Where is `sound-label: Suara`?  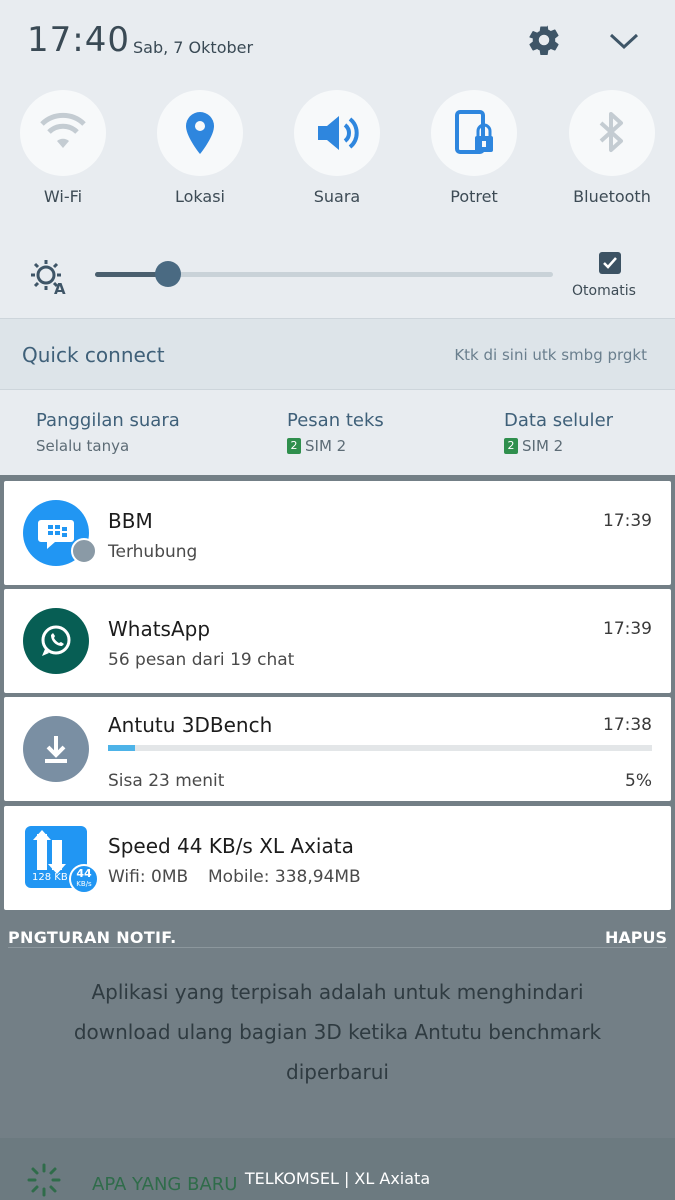 sound-label: Suara is located at coordinates (337, 196).